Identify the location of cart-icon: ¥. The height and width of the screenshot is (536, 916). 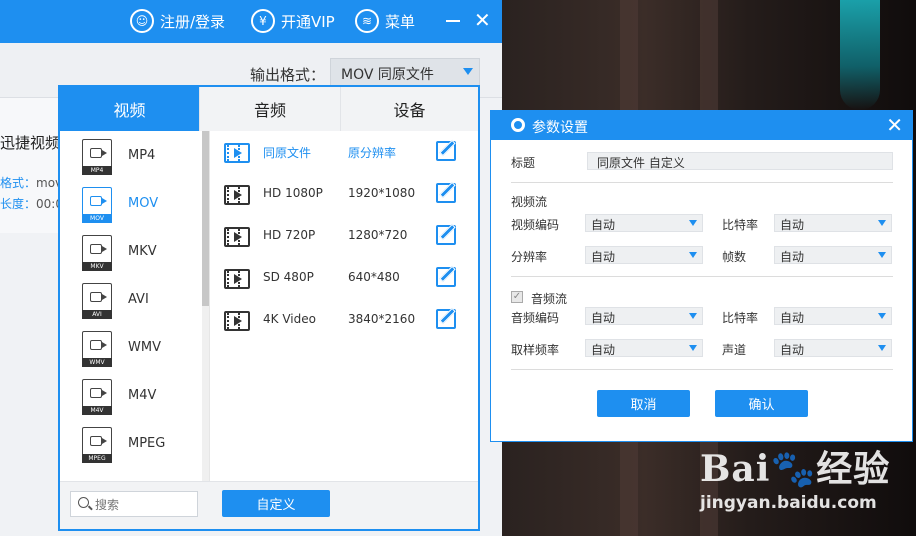
(263, 21).